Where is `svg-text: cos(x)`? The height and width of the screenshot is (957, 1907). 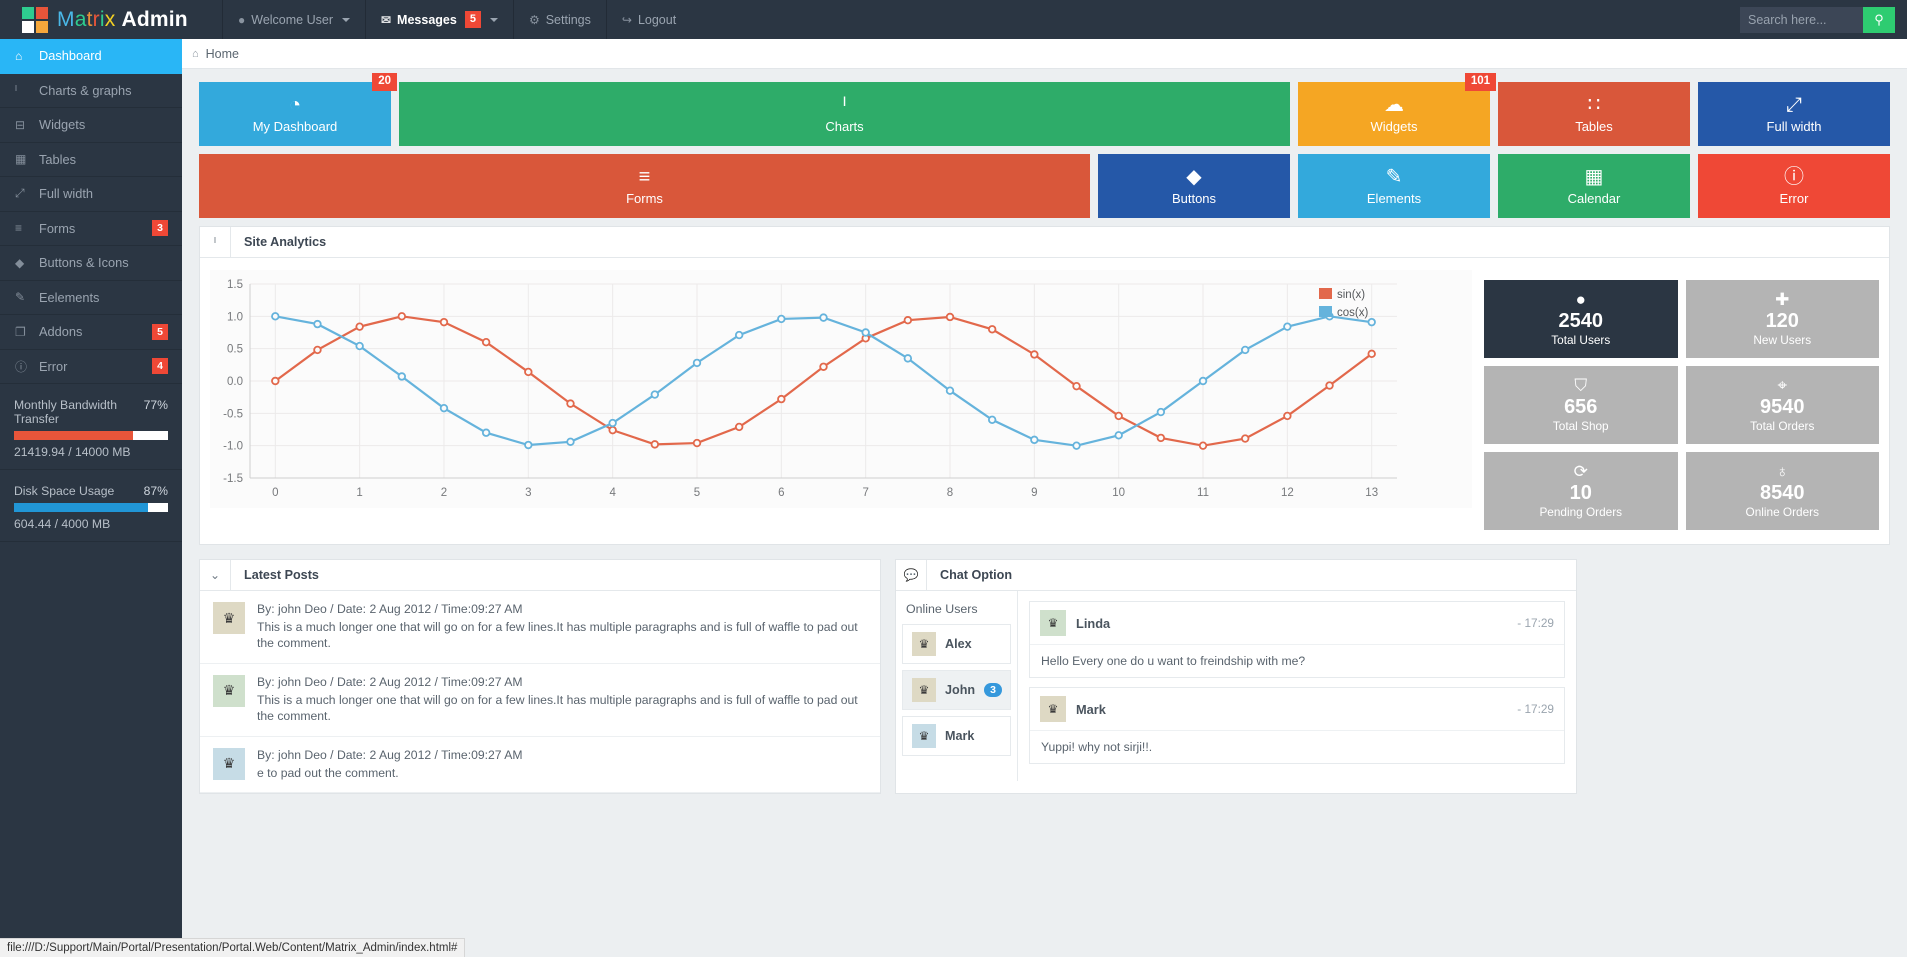 svg-text: cos(x) is located at coordinates (1352, 313).